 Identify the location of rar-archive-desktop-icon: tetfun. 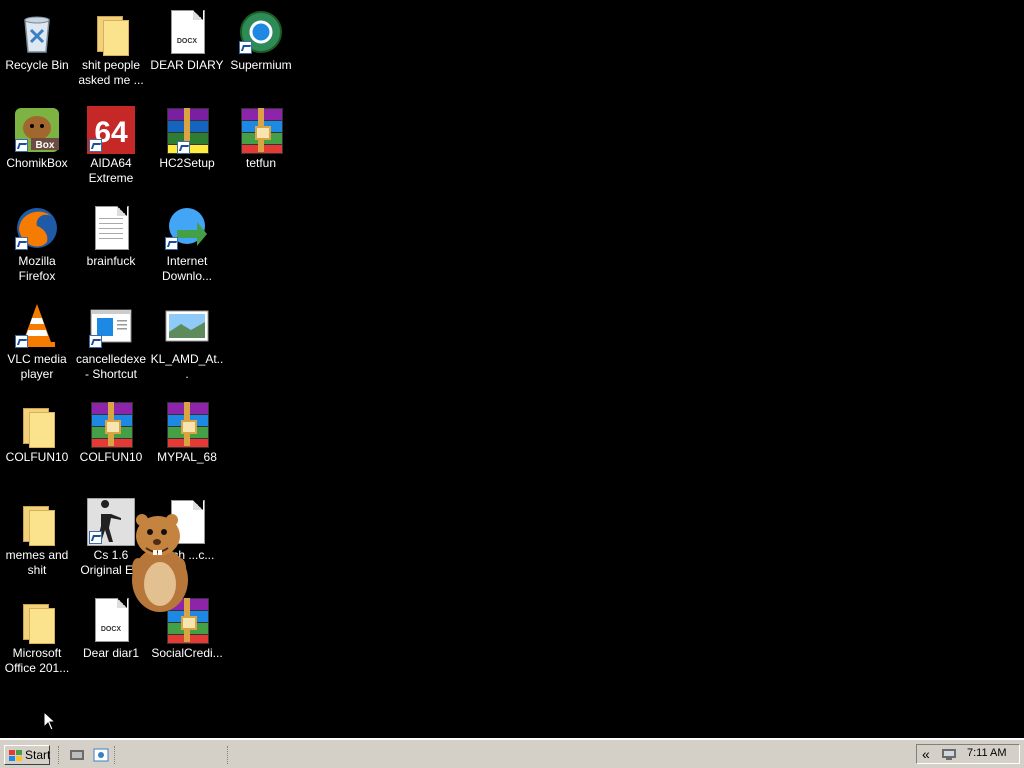
(261, 138).